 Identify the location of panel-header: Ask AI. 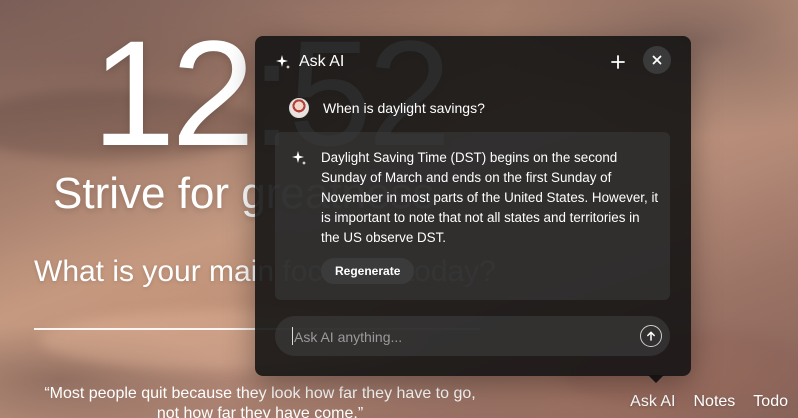
(475, 61).